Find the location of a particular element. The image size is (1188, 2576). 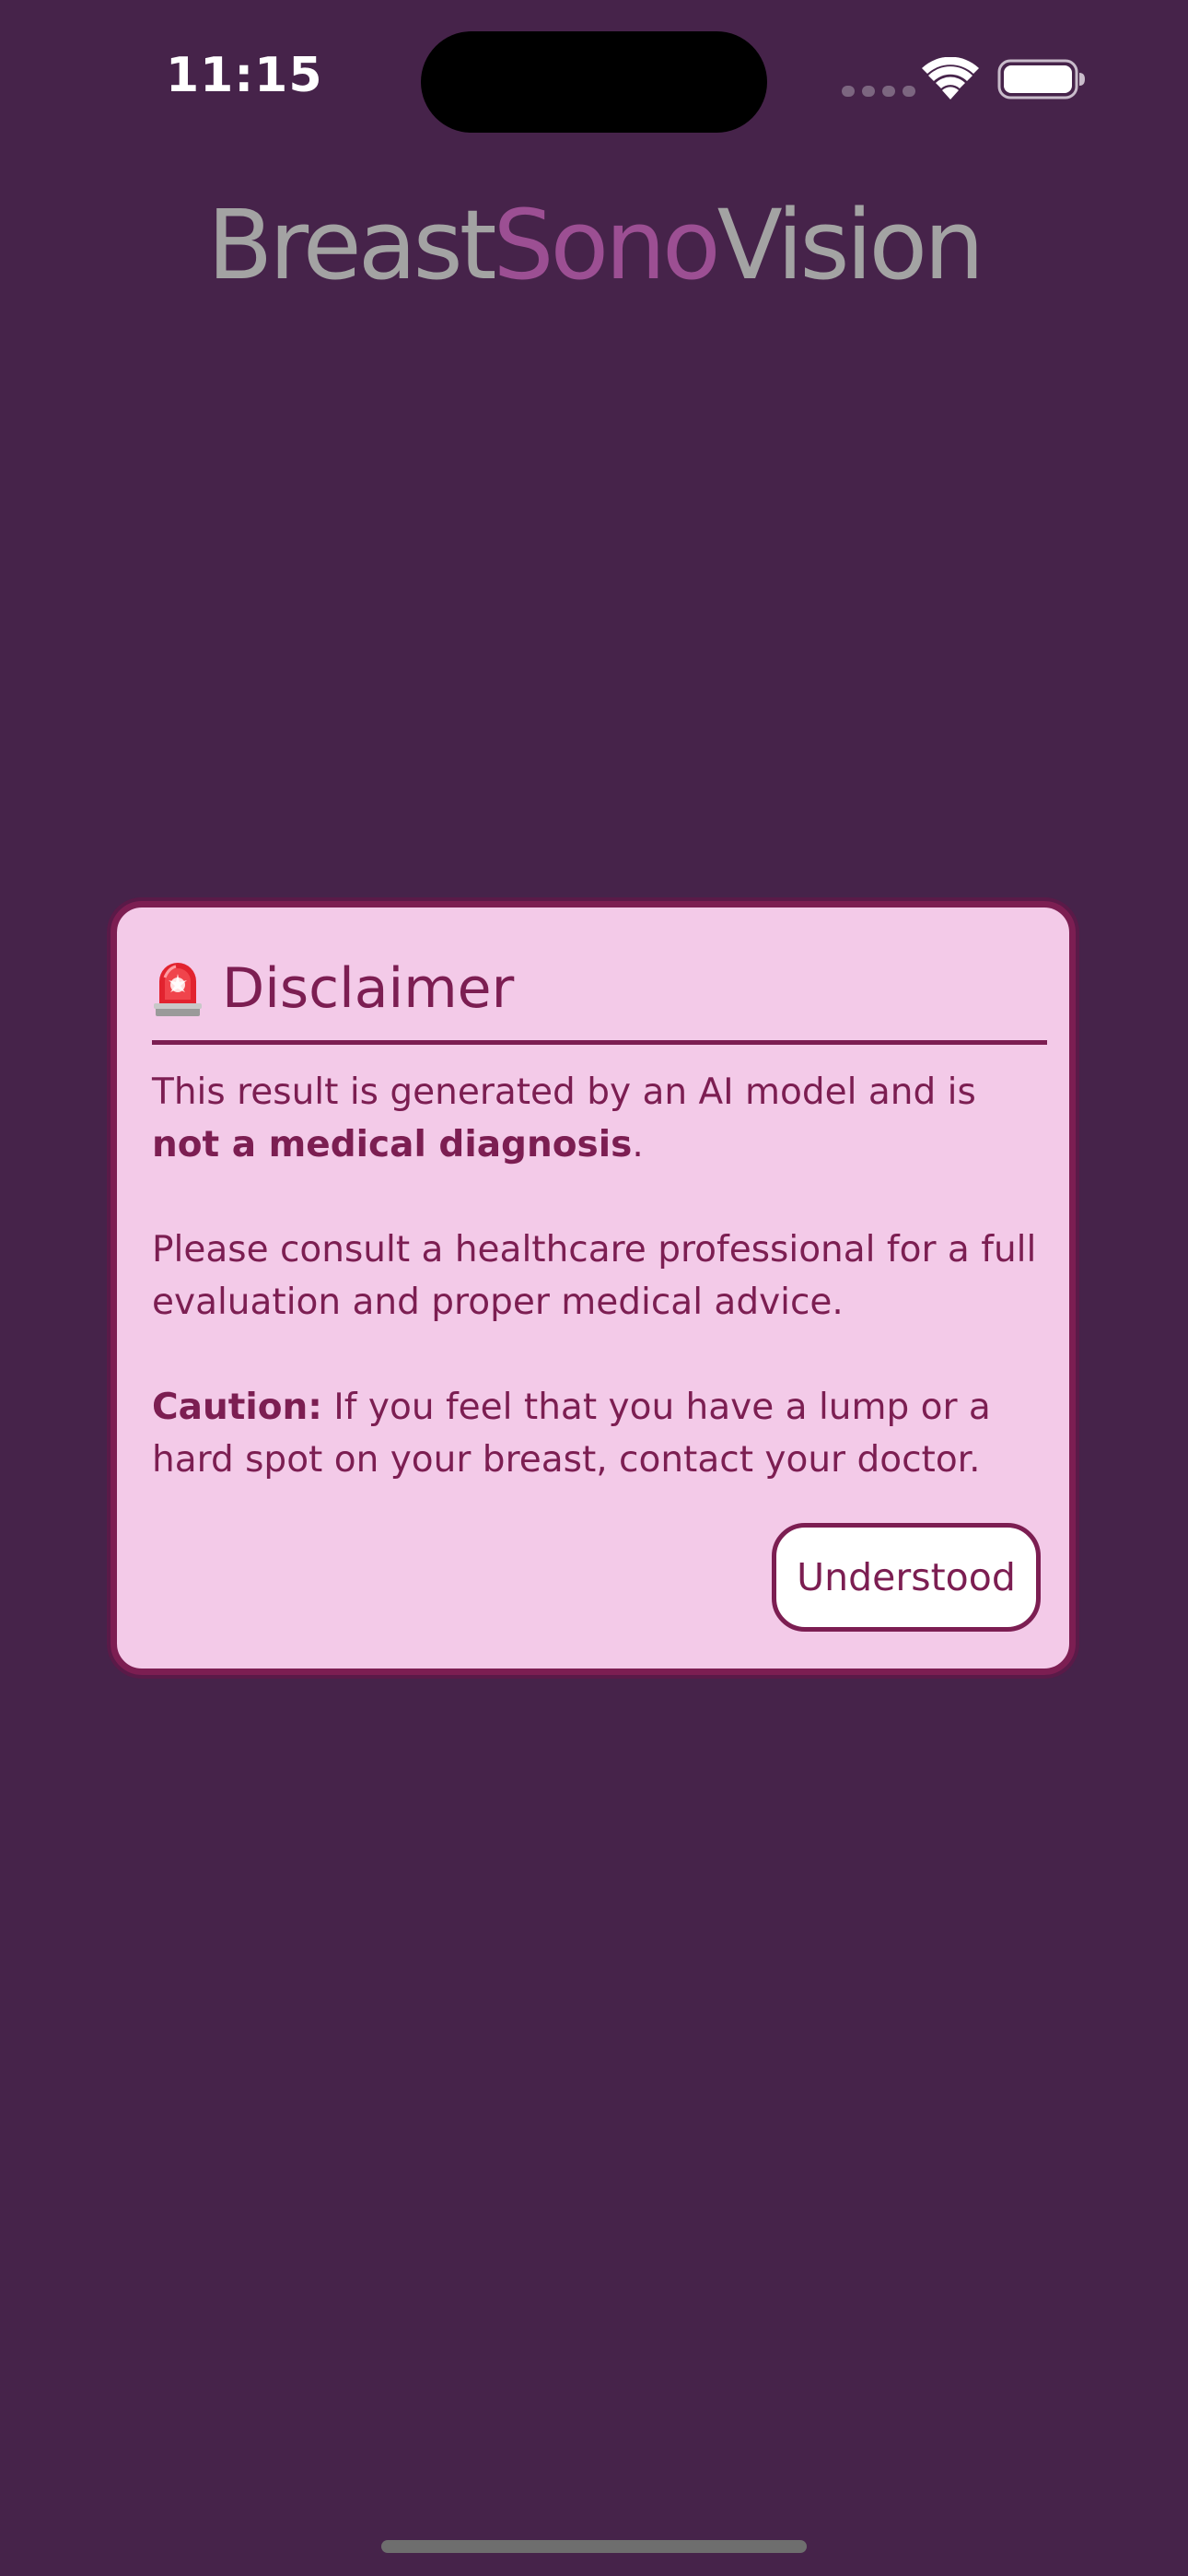

app-title-part-vision: Vision is located at coordinates (850, 245).